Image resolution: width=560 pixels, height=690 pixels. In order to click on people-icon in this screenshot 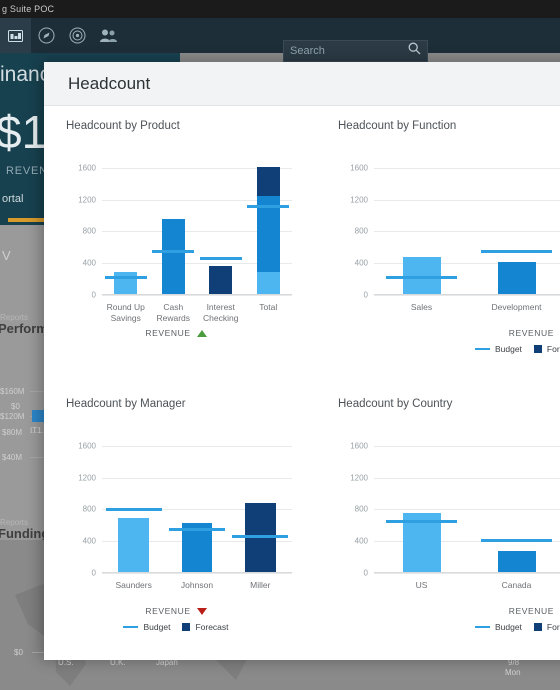, I will do `click(108, 35)`.